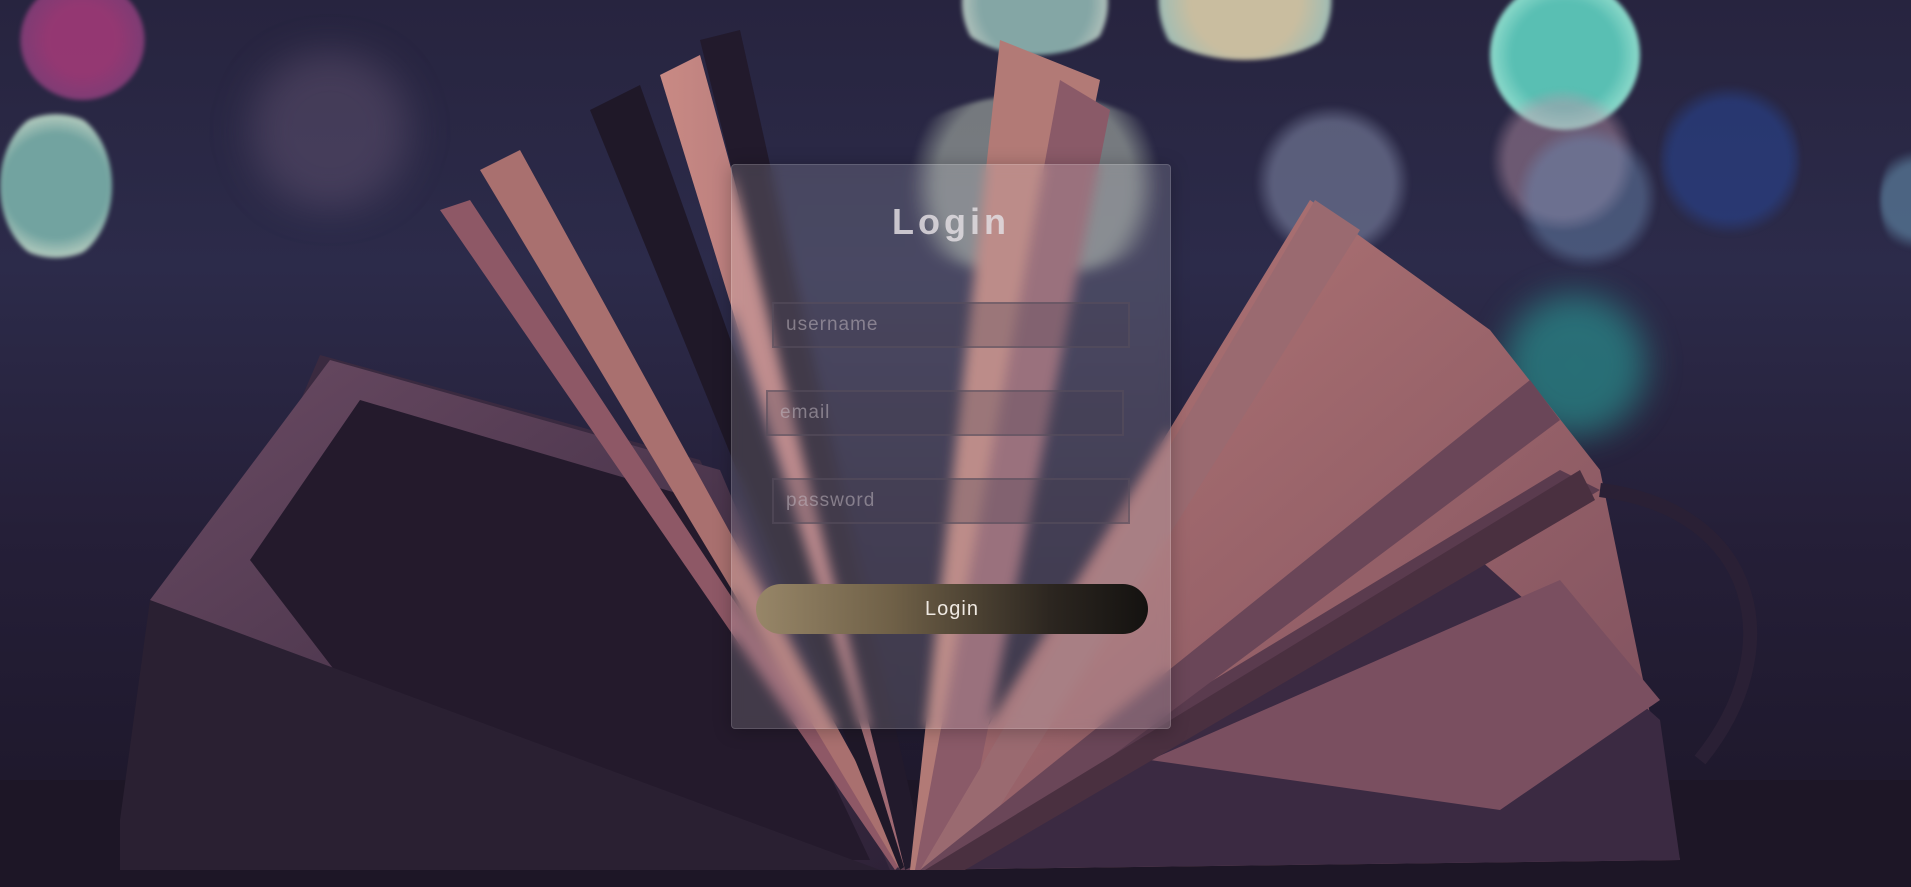 This screenshot has height=887, width=1911. Describe the element at coordinates (951, 446) in the screenshot. I see `login-card: Login Login` at that location.